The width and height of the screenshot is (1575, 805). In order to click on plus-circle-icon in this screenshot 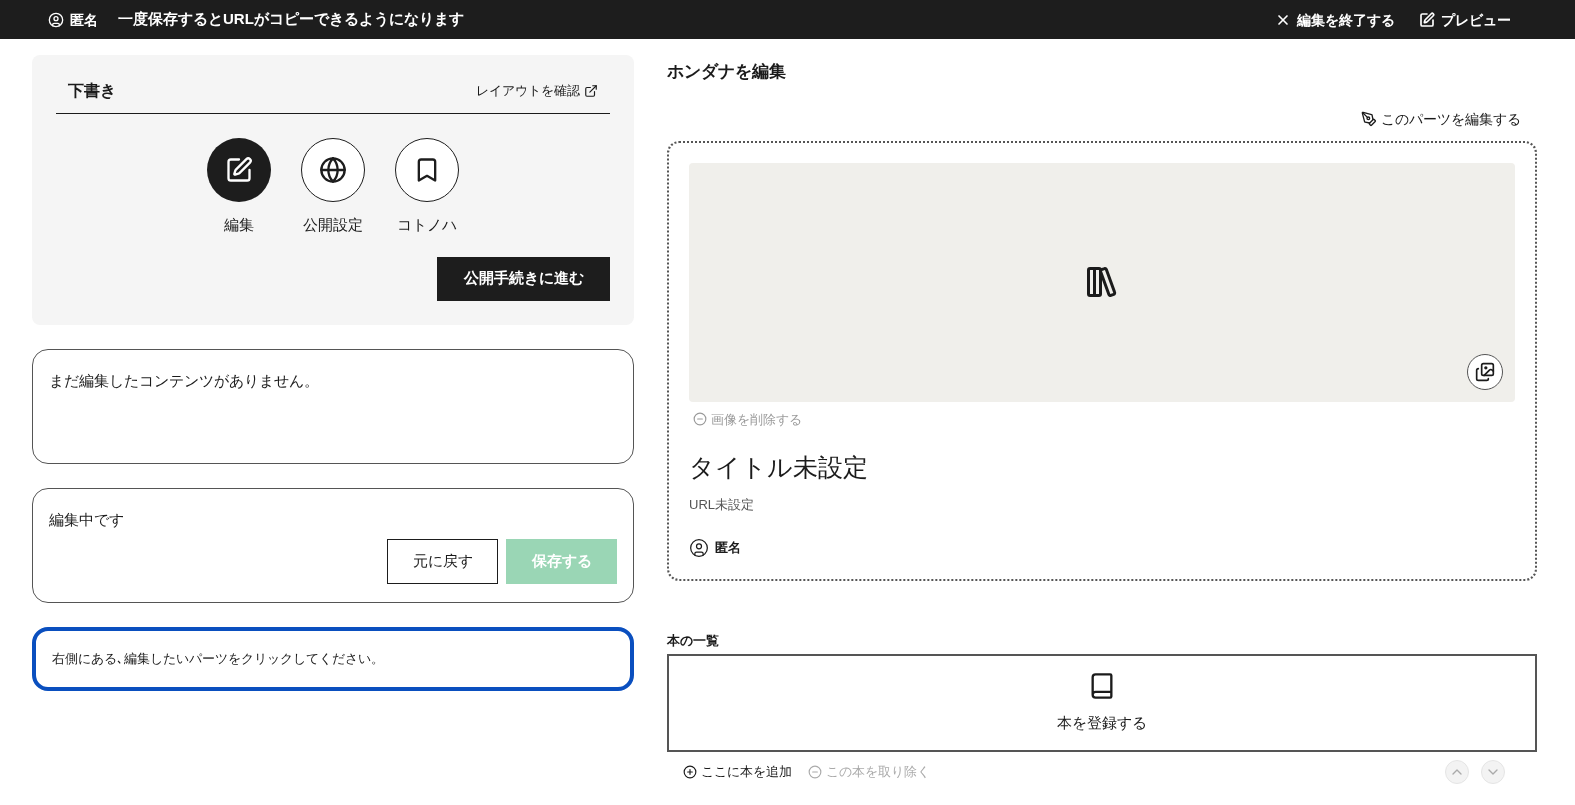, I will do `click(690, 772)`.